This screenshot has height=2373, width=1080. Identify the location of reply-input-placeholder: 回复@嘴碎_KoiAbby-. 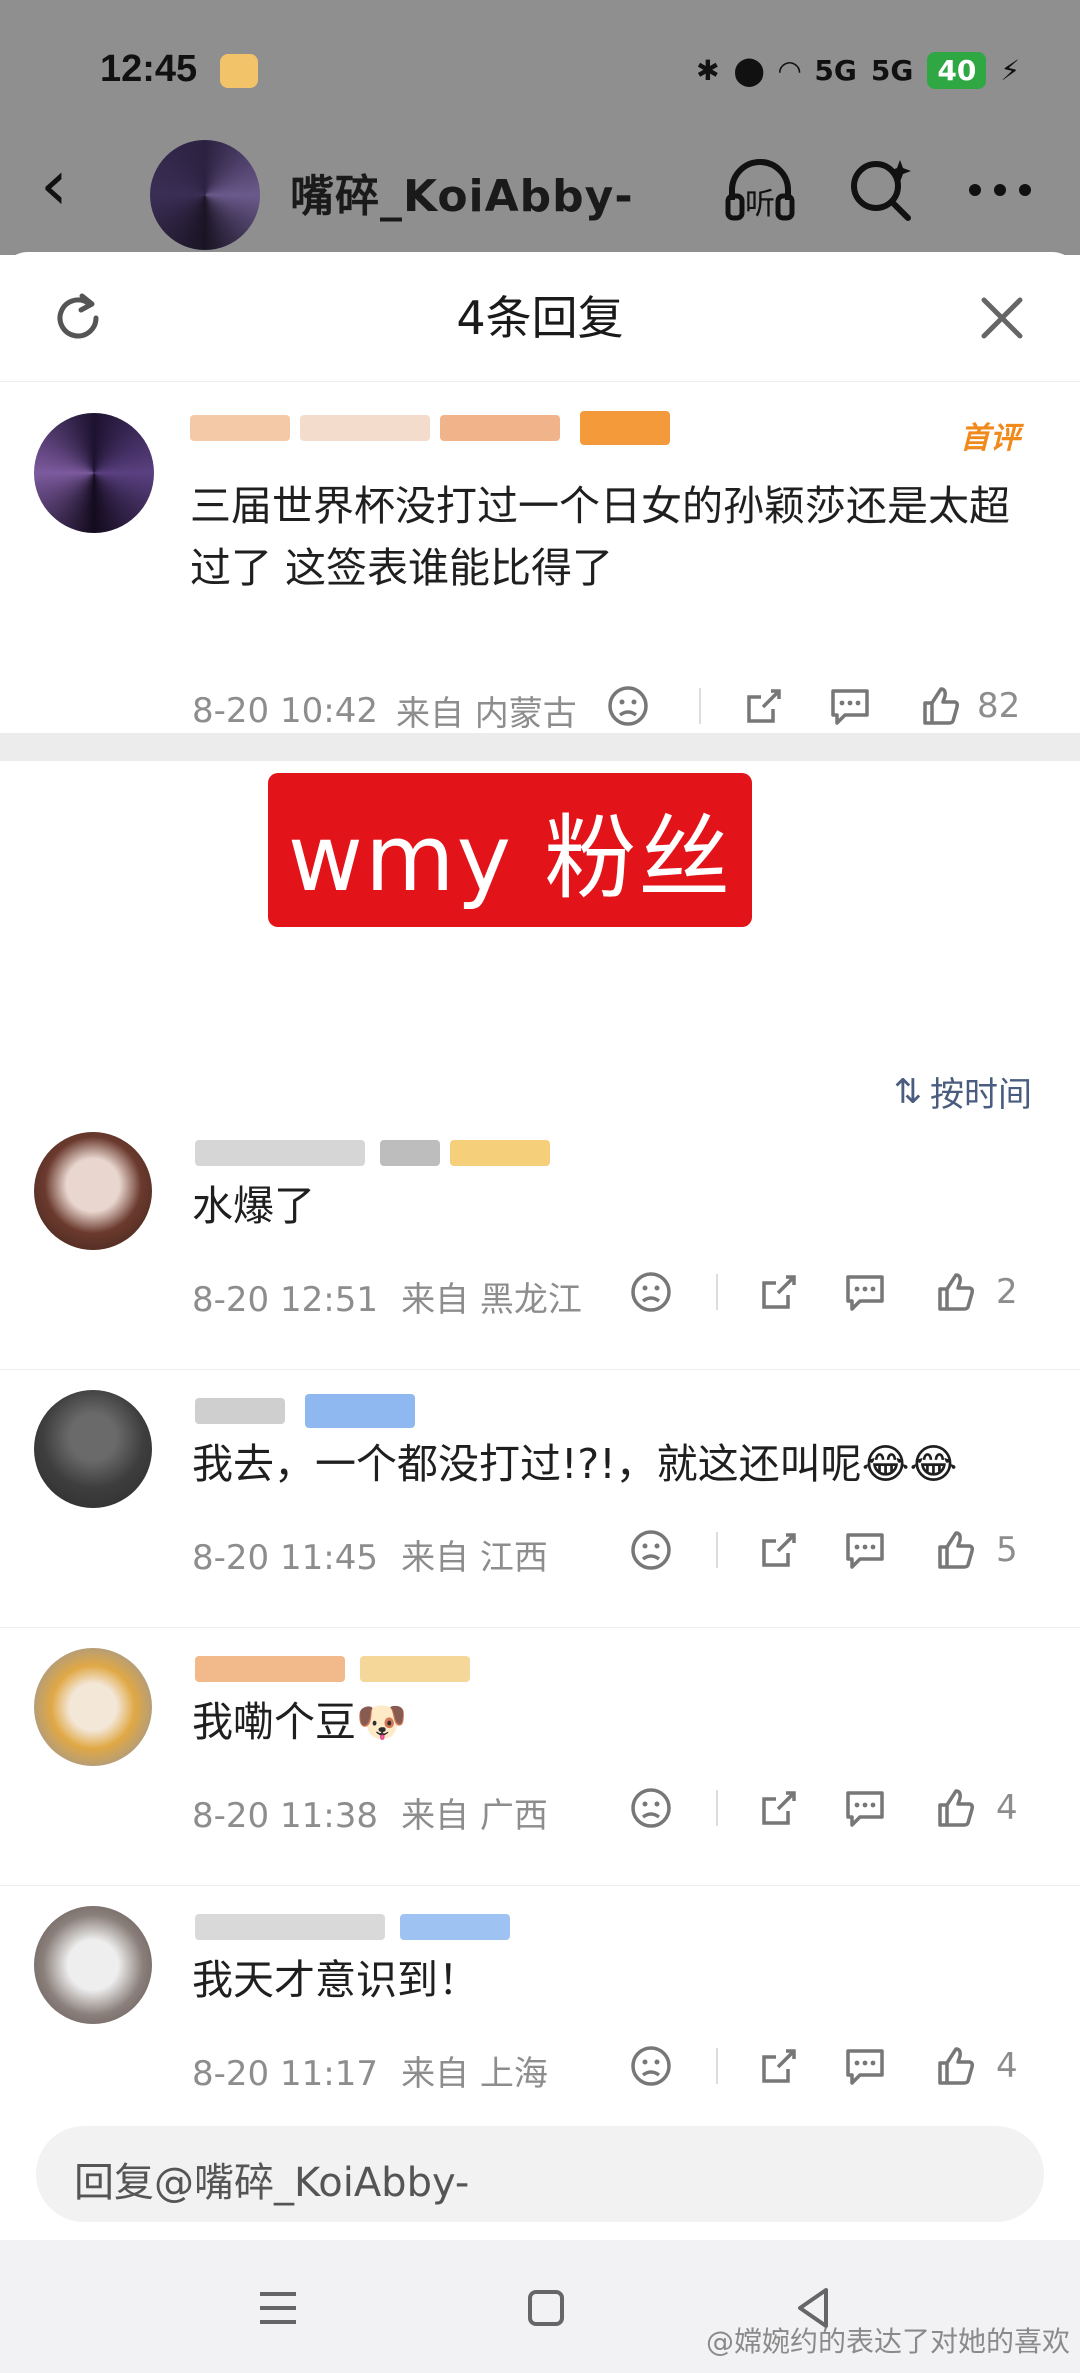
(272, 2183).